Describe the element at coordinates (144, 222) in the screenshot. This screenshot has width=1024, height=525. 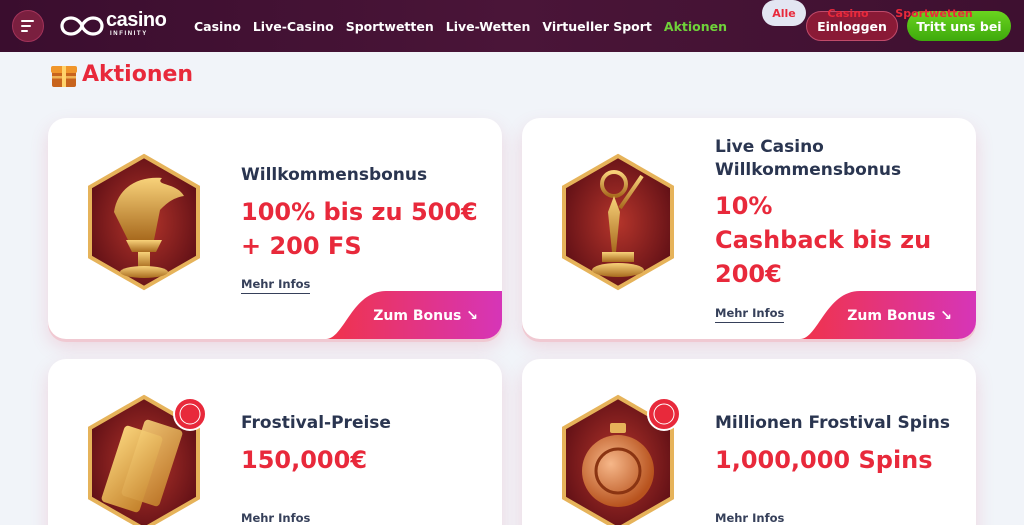
I see `winged-lion-trophy-icon` at that location.